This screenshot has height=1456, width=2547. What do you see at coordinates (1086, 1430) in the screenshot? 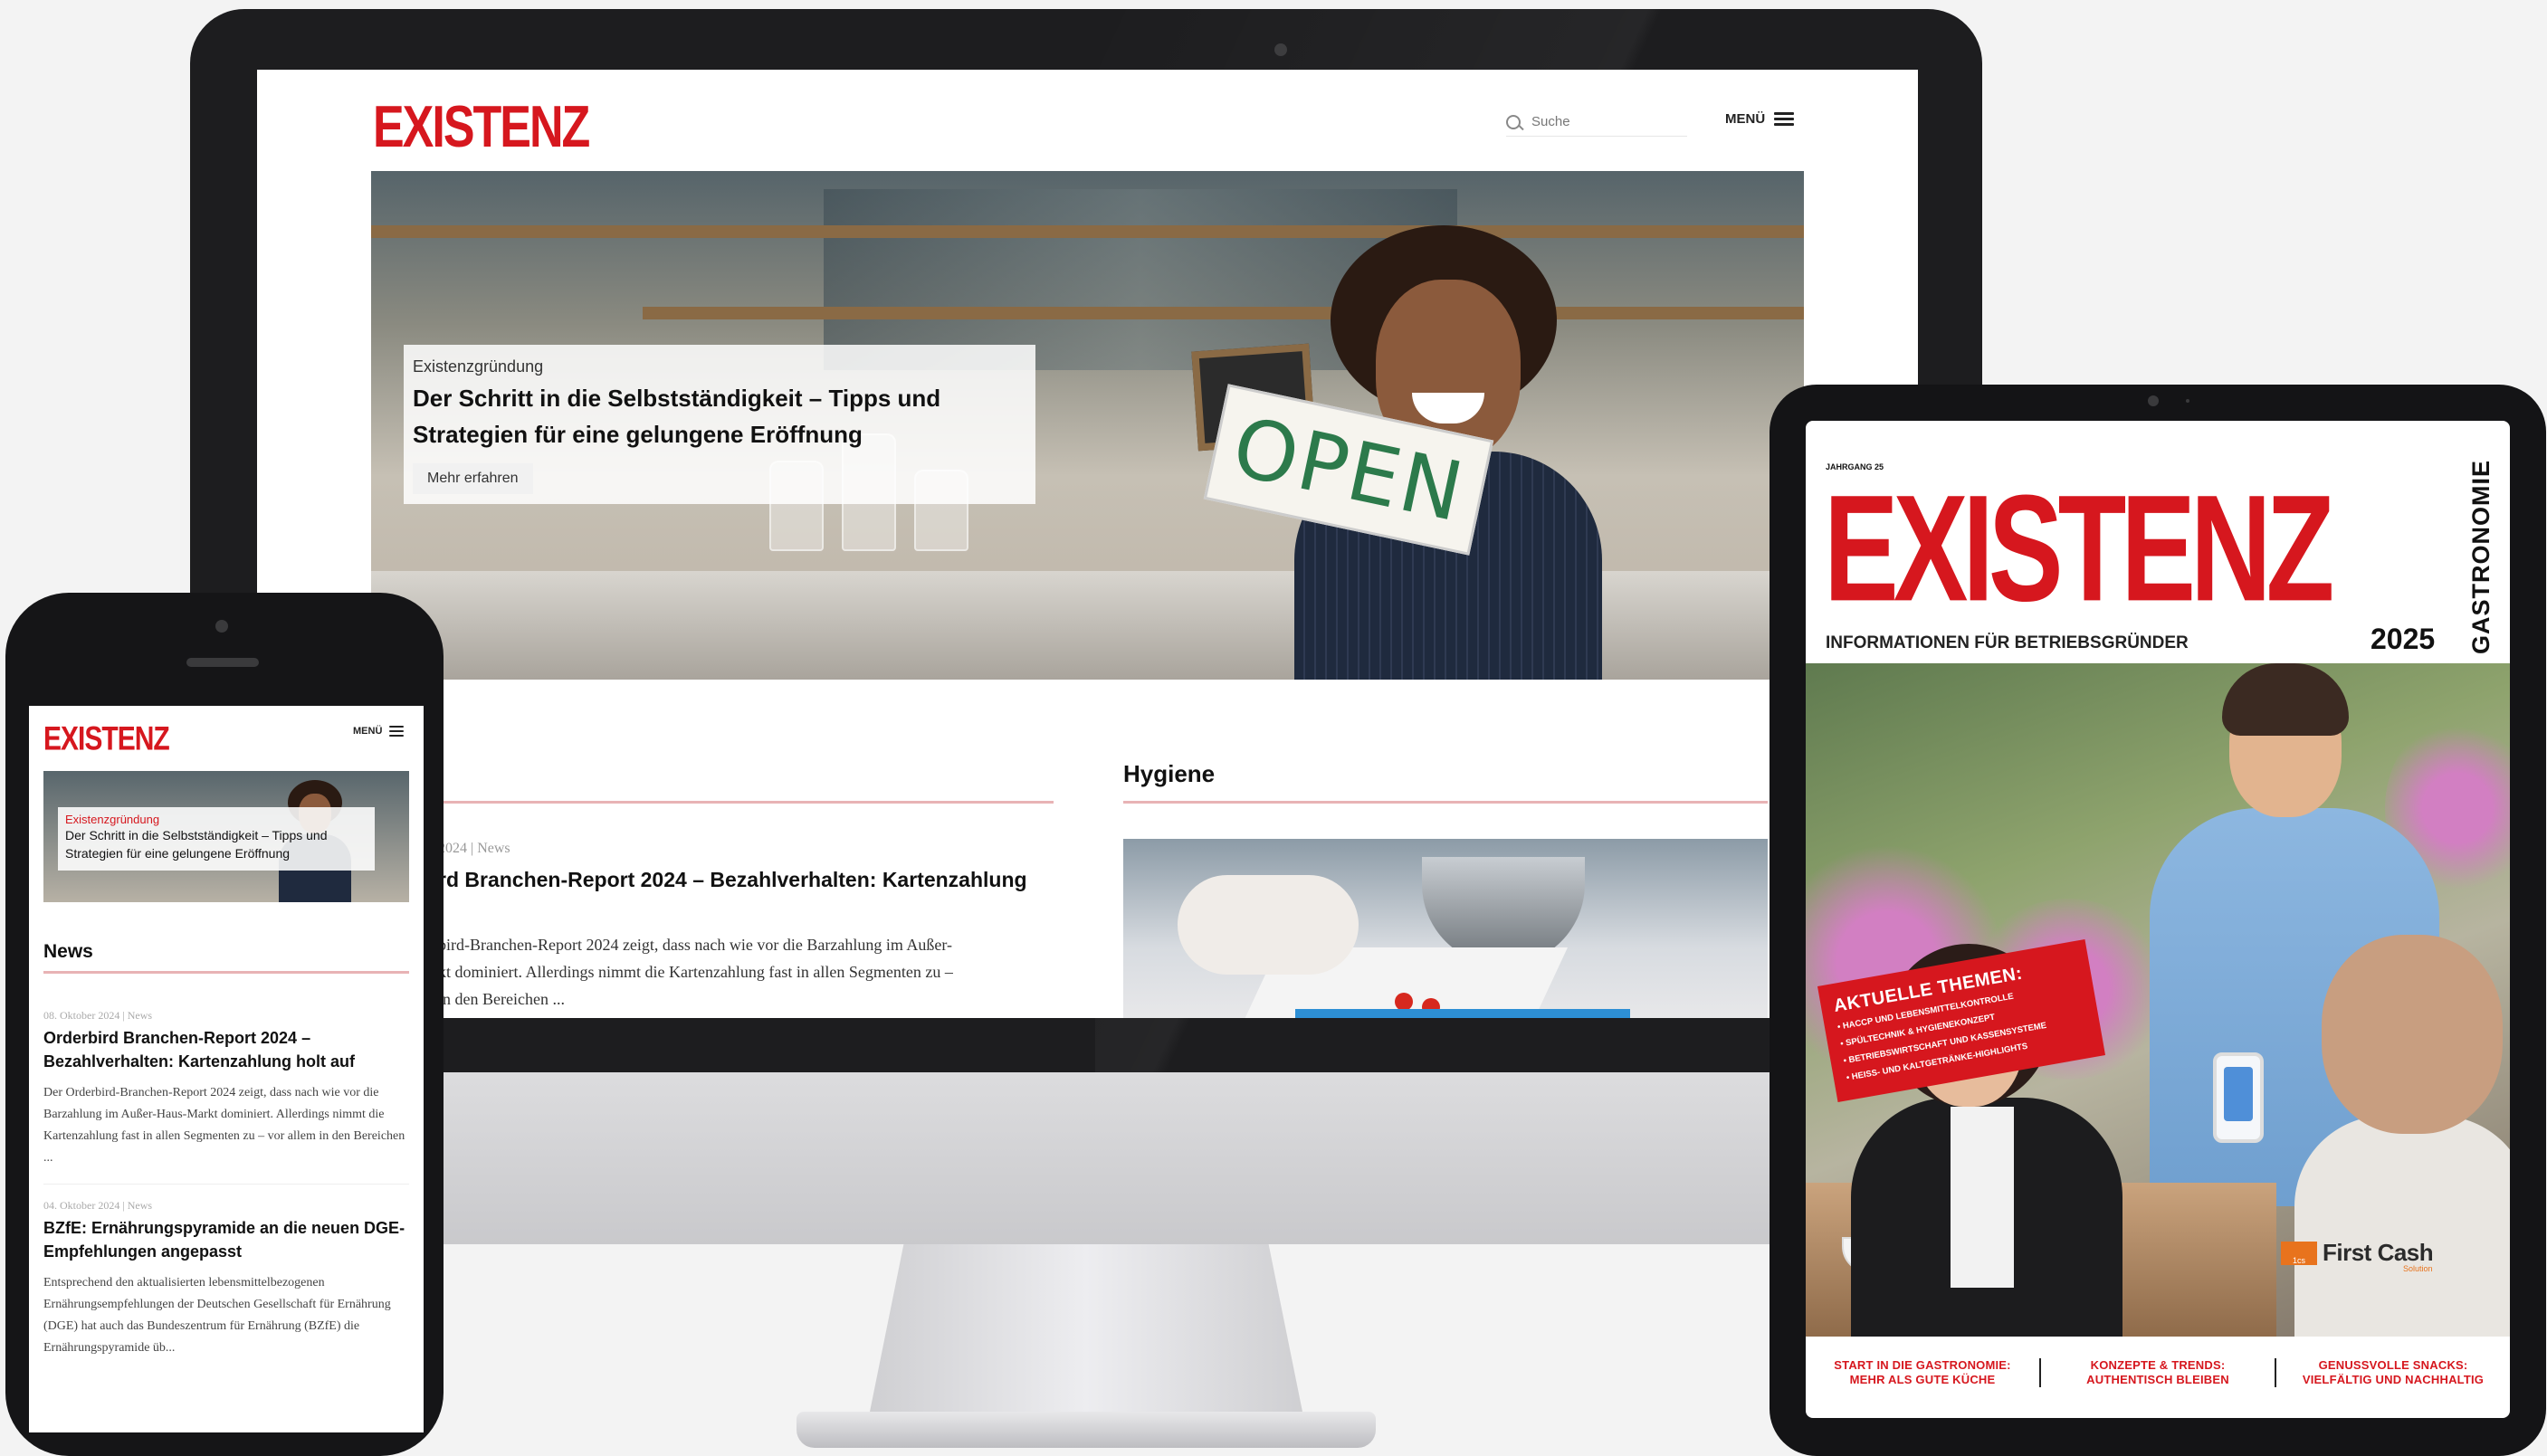
I see `monitor-stand-base` at bounding box center [1086, 1430].